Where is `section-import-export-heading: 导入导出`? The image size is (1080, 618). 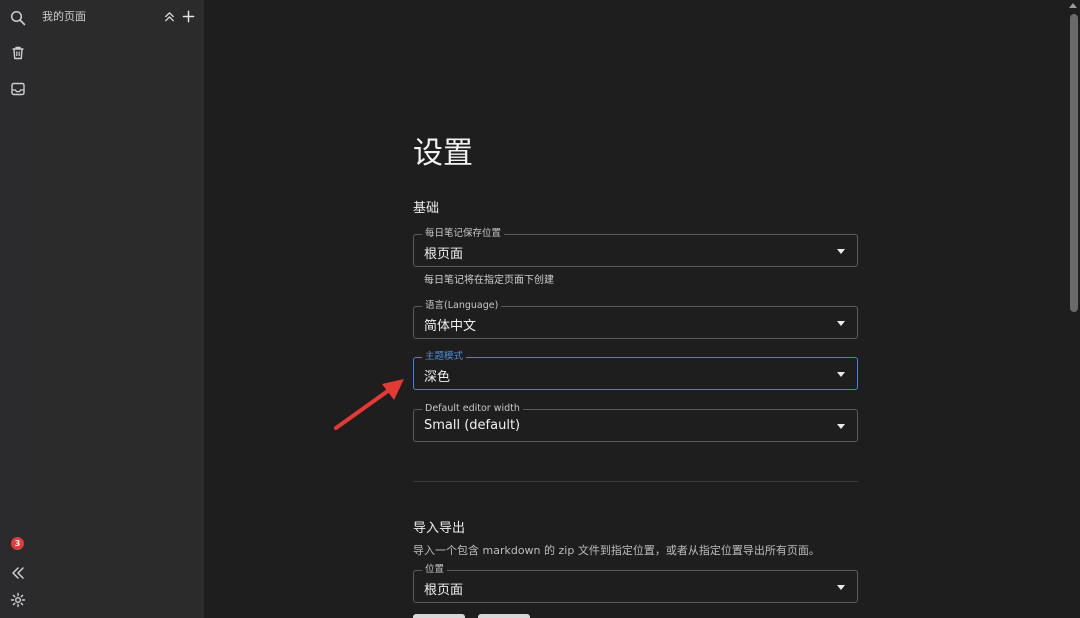
section-import-export-heading: 导入导出 is located at coordinates (439, 528).